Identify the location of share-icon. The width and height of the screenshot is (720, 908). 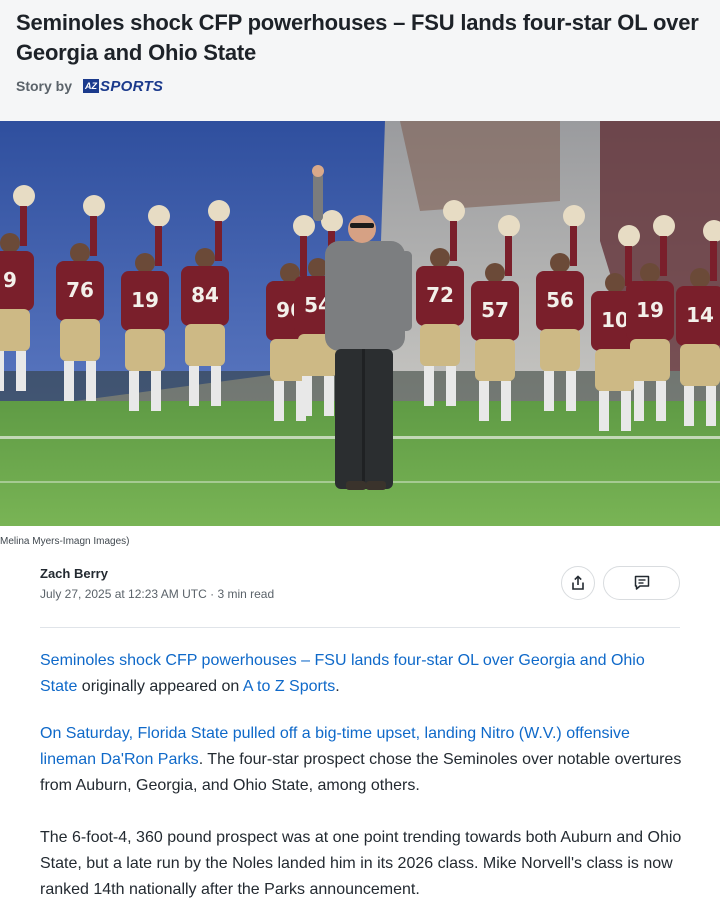
(578, 582).